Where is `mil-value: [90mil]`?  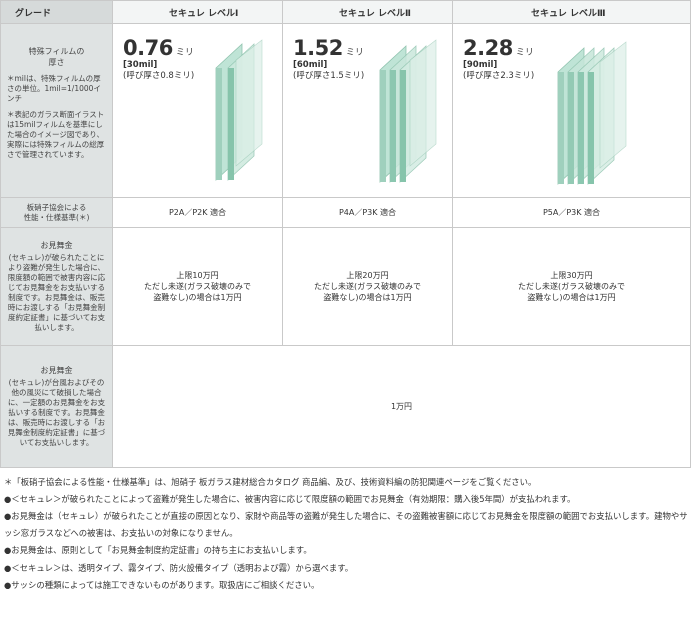 mil-value: [90mil] is located at coordinates (480, 65).